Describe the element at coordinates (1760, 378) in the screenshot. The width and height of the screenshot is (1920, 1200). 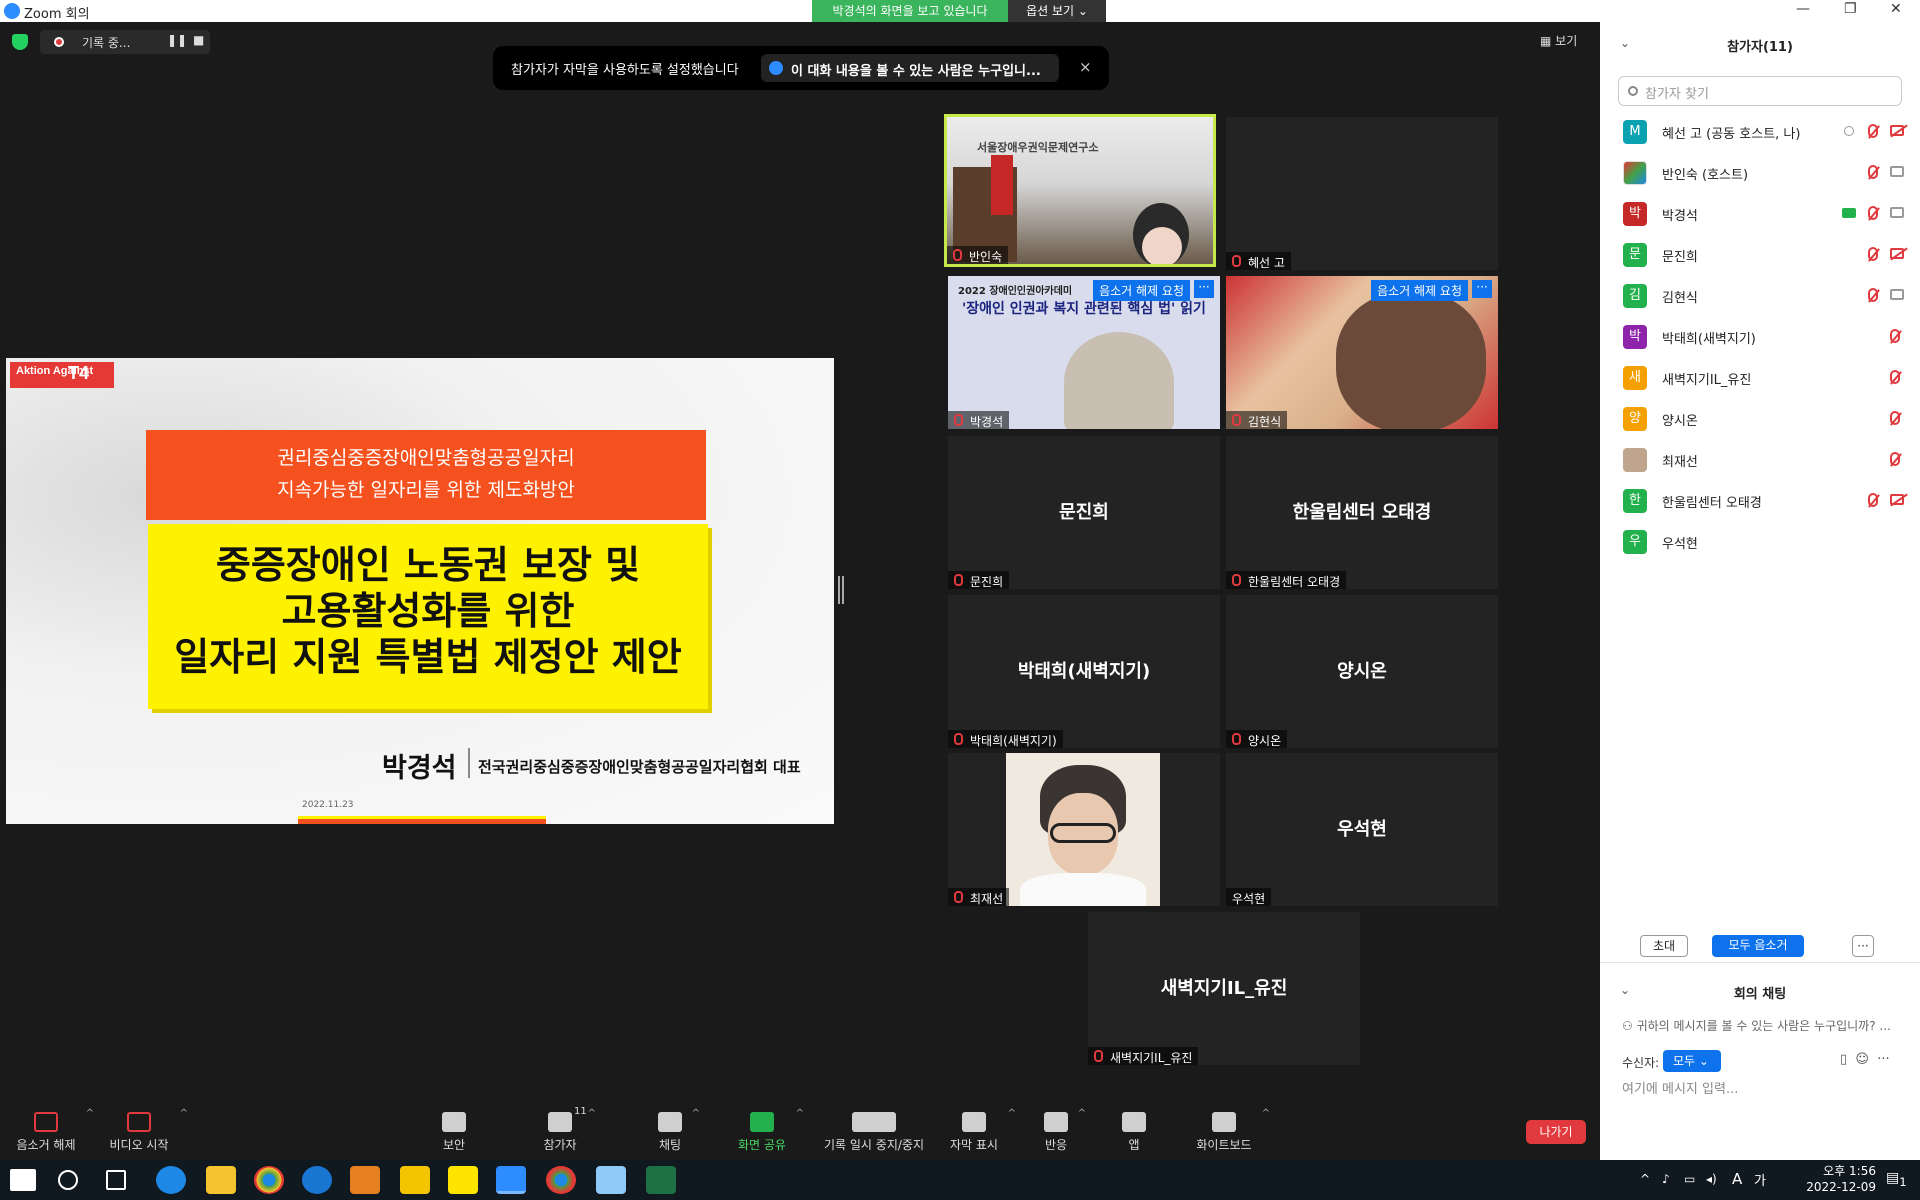
I see `participant-item: 새 새벽지기IL_유진` at that location.